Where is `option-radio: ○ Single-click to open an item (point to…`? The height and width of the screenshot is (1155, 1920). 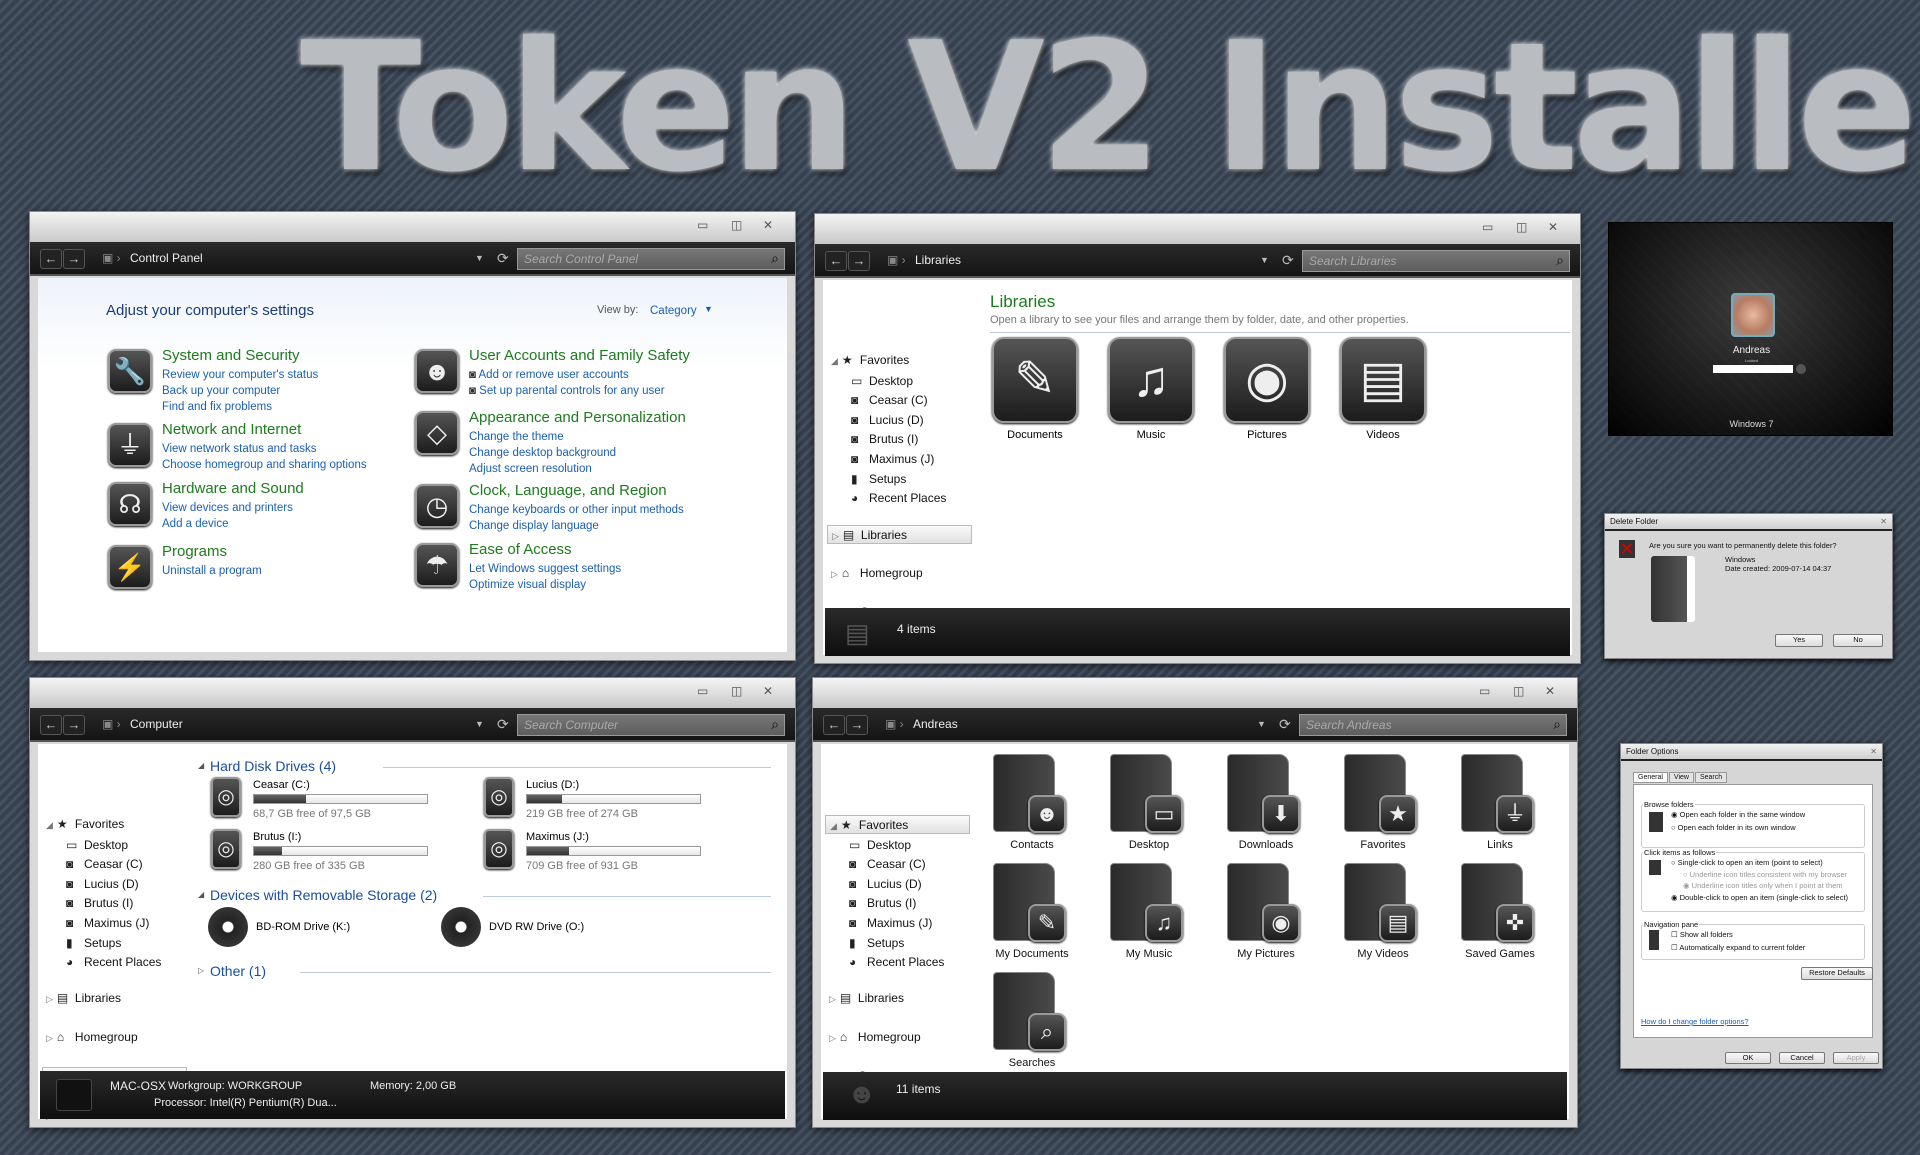 option-radio: ○ Single-click to open an item (point to… is located at coordinates (1747, 862).